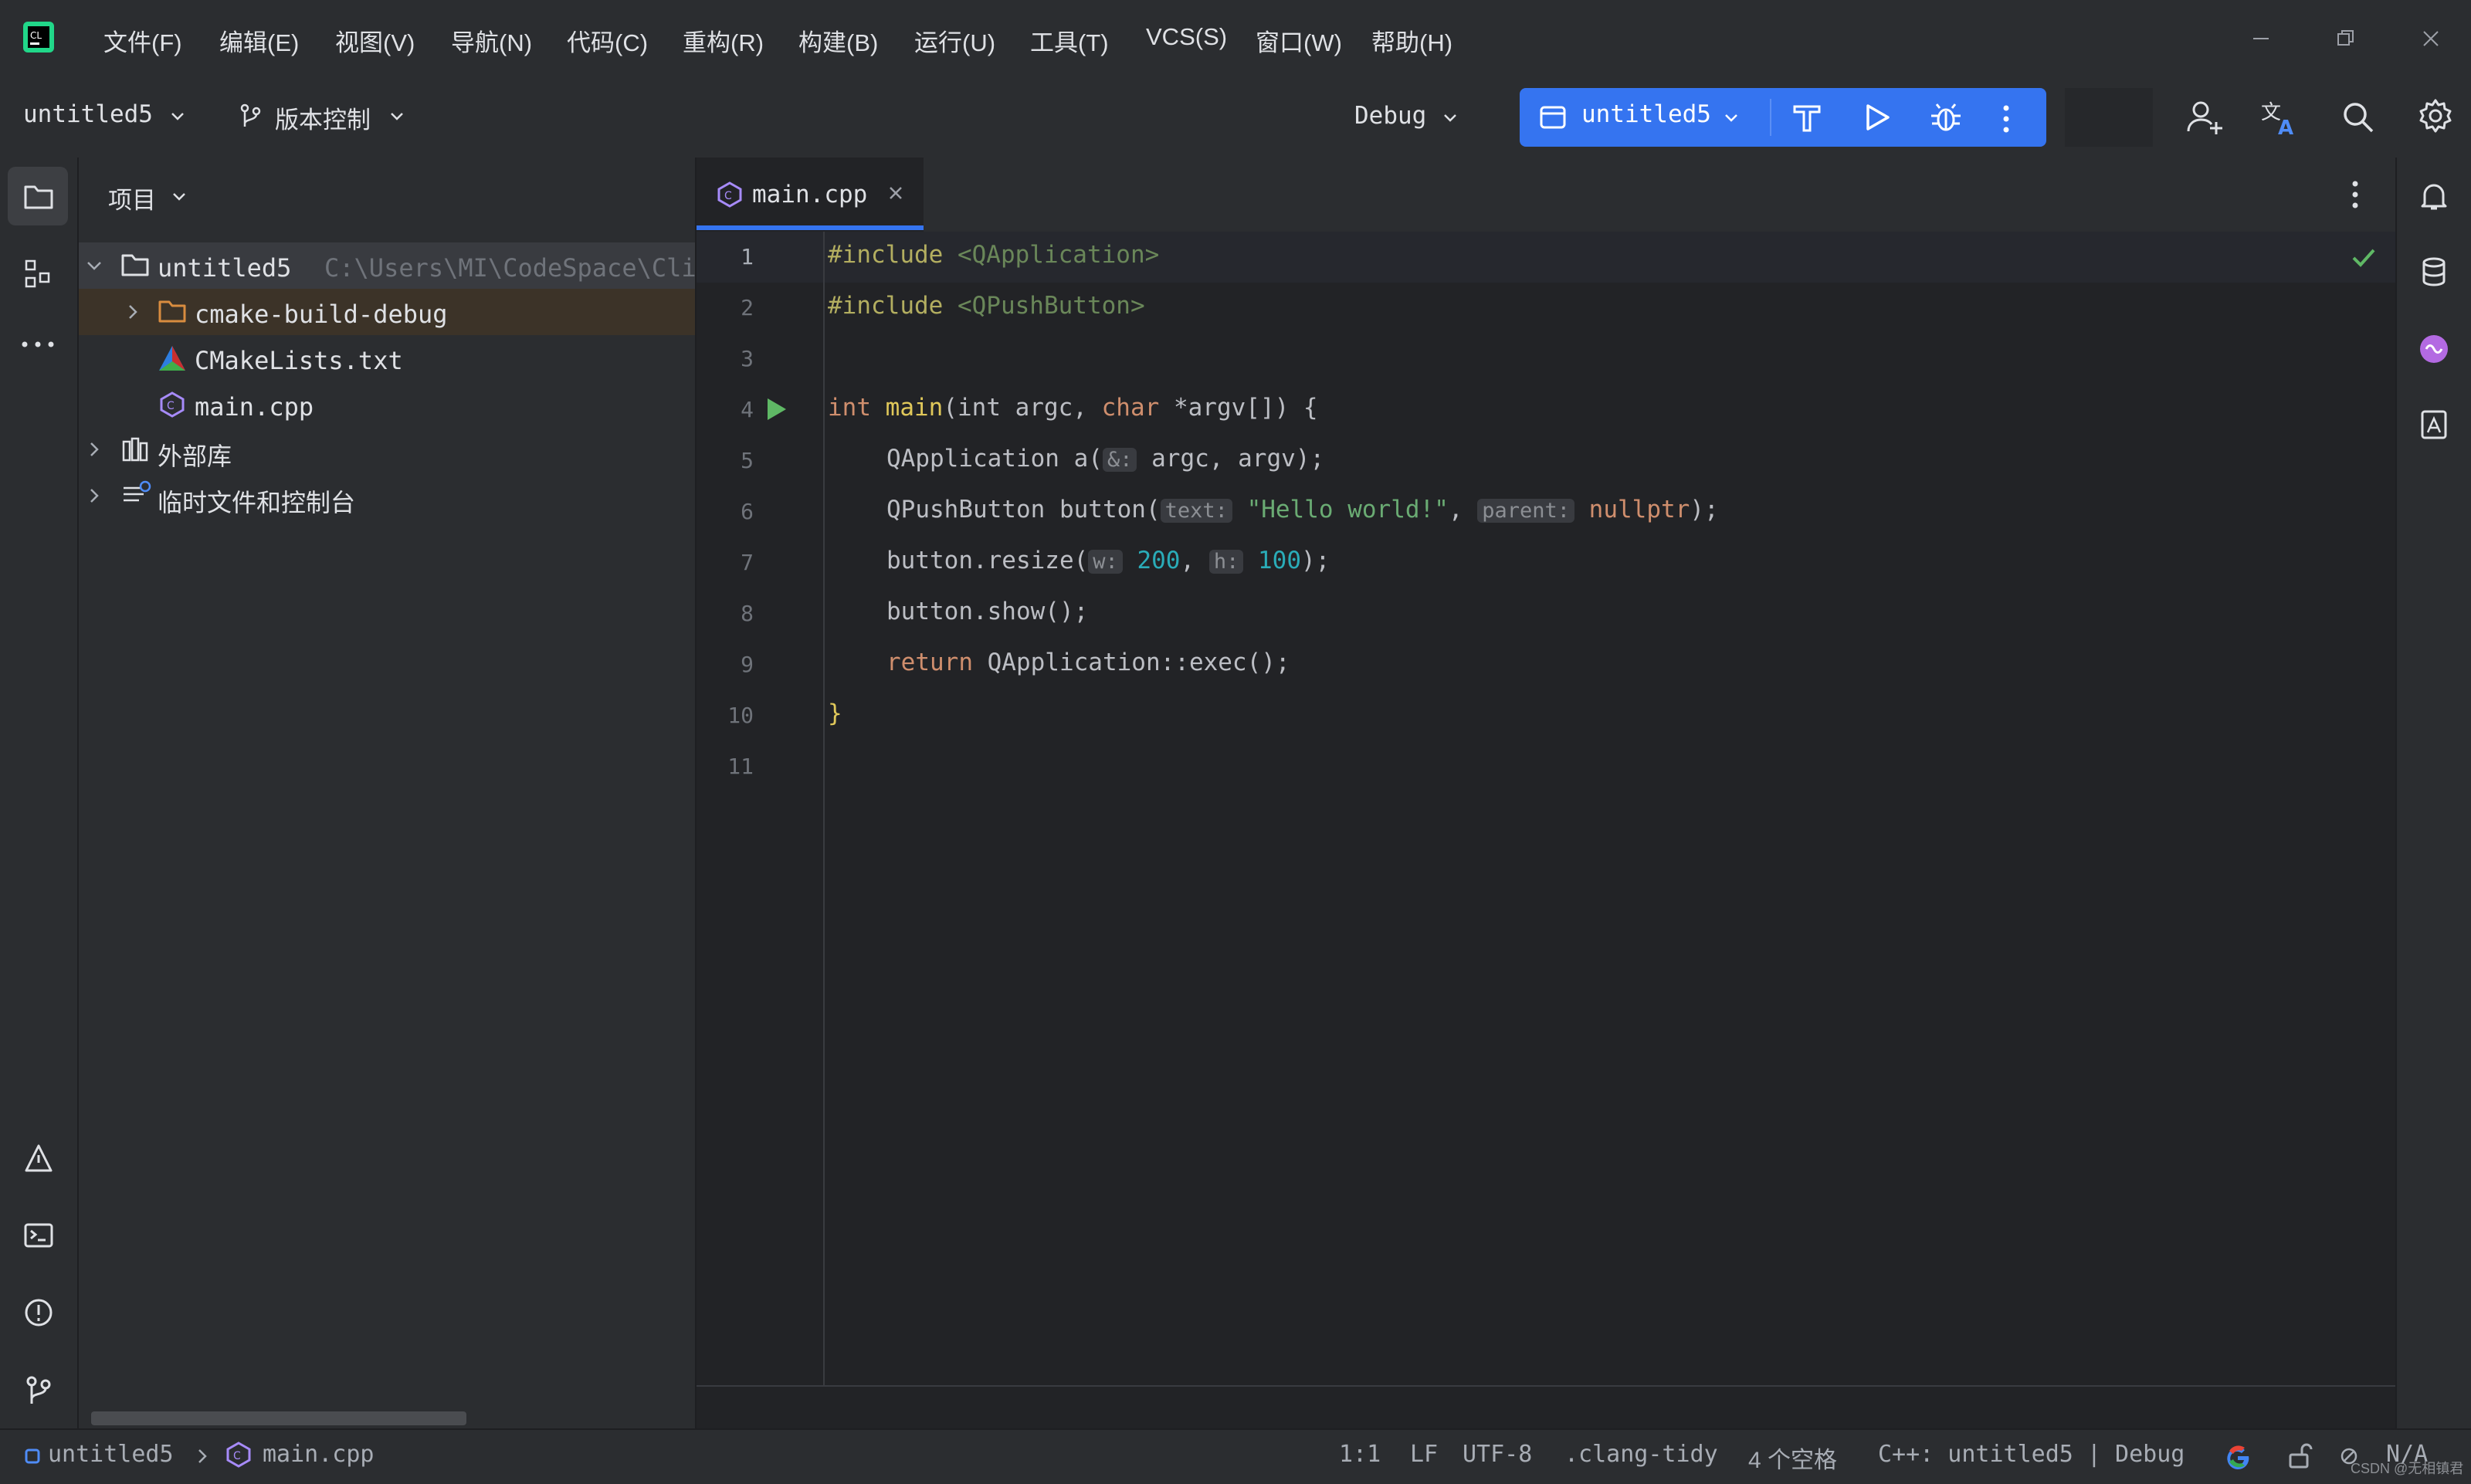  What do you see at coordinates (1186, 37) in the screenshot?
I see `menu-vcs: VCS(S)` at bounding box center [1186, 37].